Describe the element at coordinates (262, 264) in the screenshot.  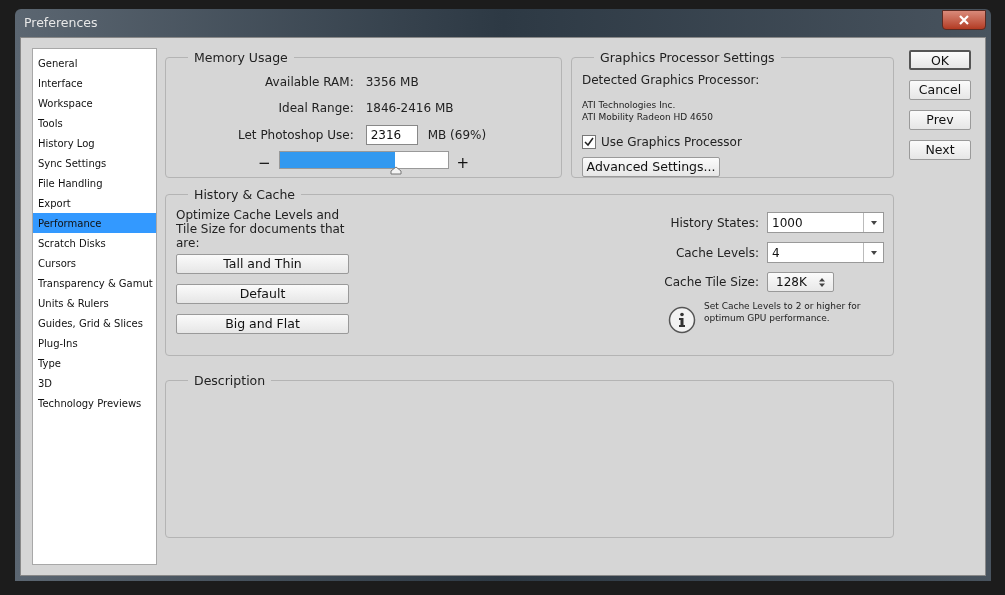
I see `push-button: Tall and Thin` at that location.